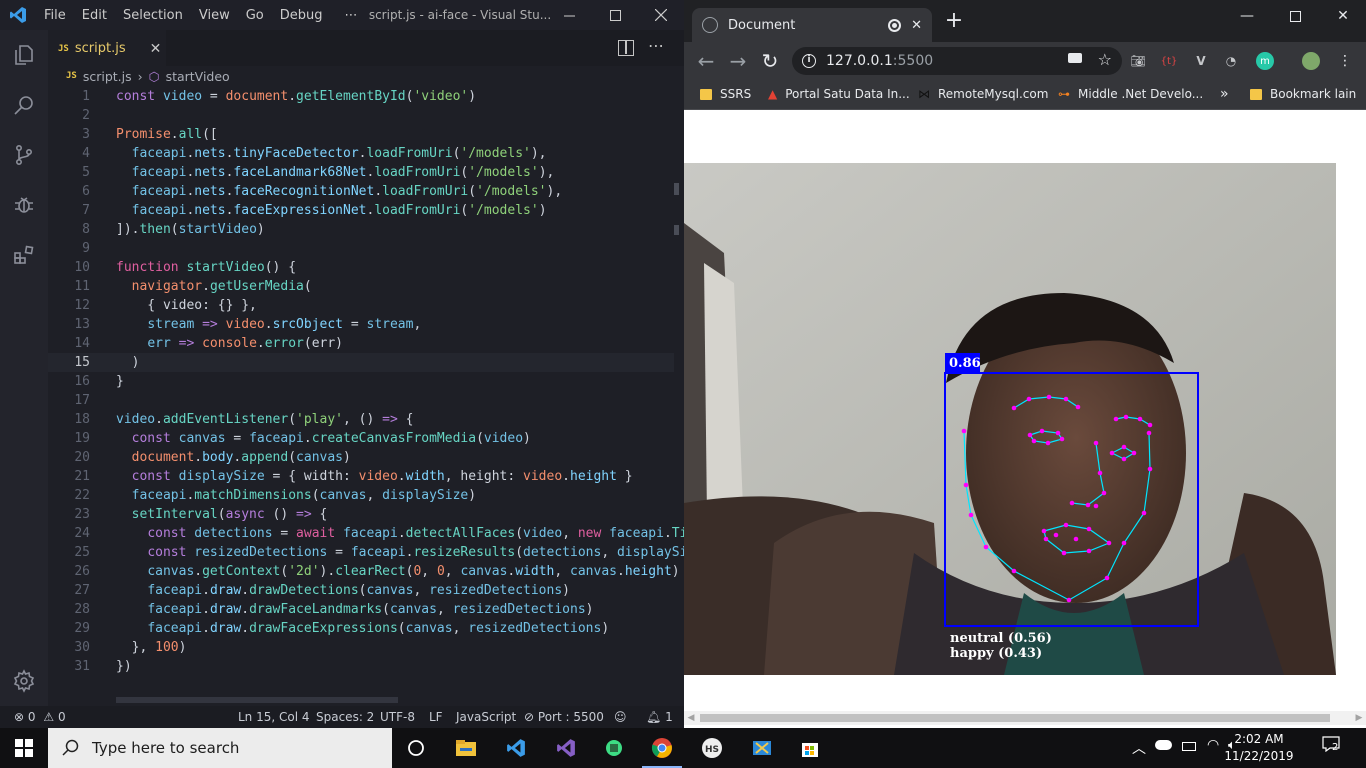 The height and width of the screenshot is (768, 1366). What do you see at coordinates (361, 362) in the screenshot?
I see `code-line: 15 )` at bounding box center [361, 362].